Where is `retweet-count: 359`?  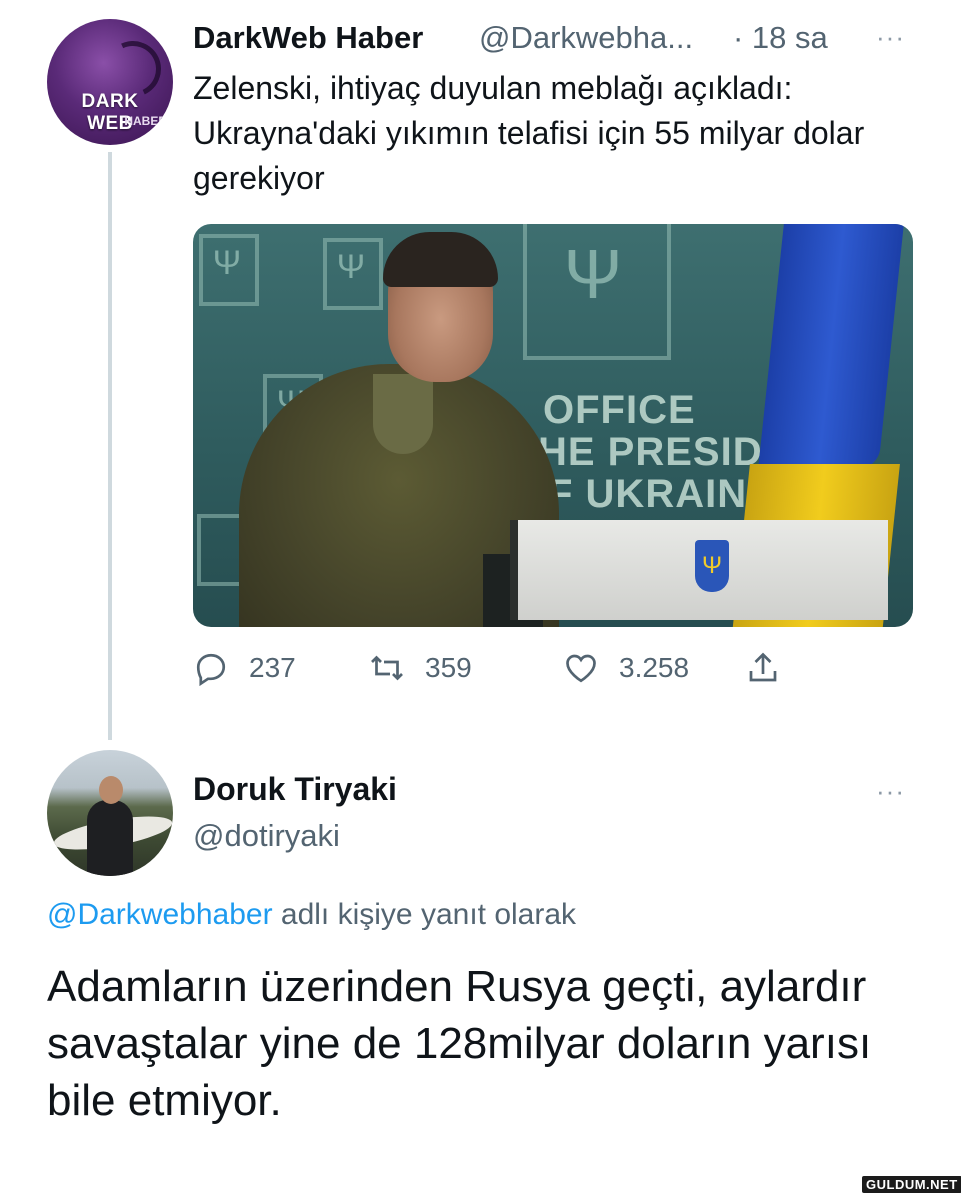 retweet-count: 359 is located at coordinates (448, 667).